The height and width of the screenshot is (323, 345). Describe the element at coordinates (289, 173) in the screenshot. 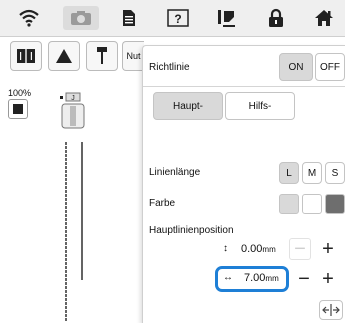

I see `length-l-button: L` at that location.